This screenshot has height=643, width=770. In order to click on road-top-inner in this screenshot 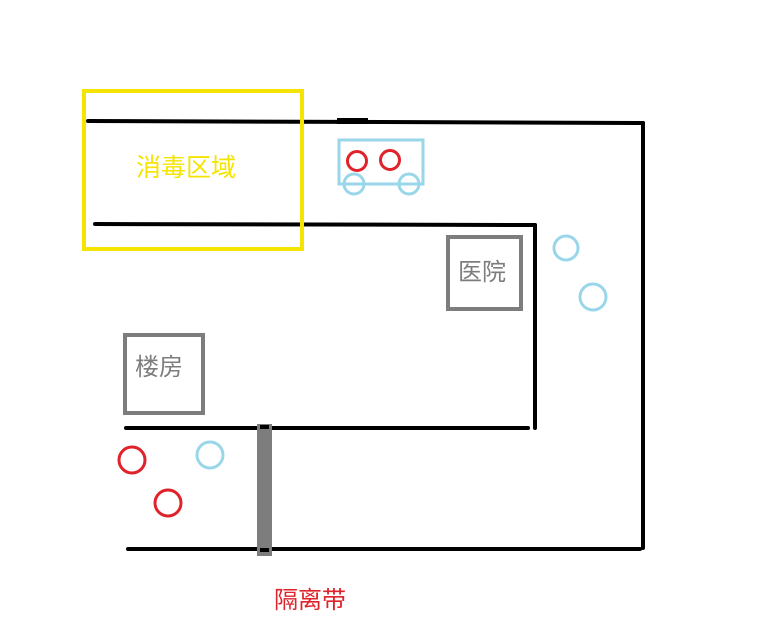, I will do `click(315, 224)`.